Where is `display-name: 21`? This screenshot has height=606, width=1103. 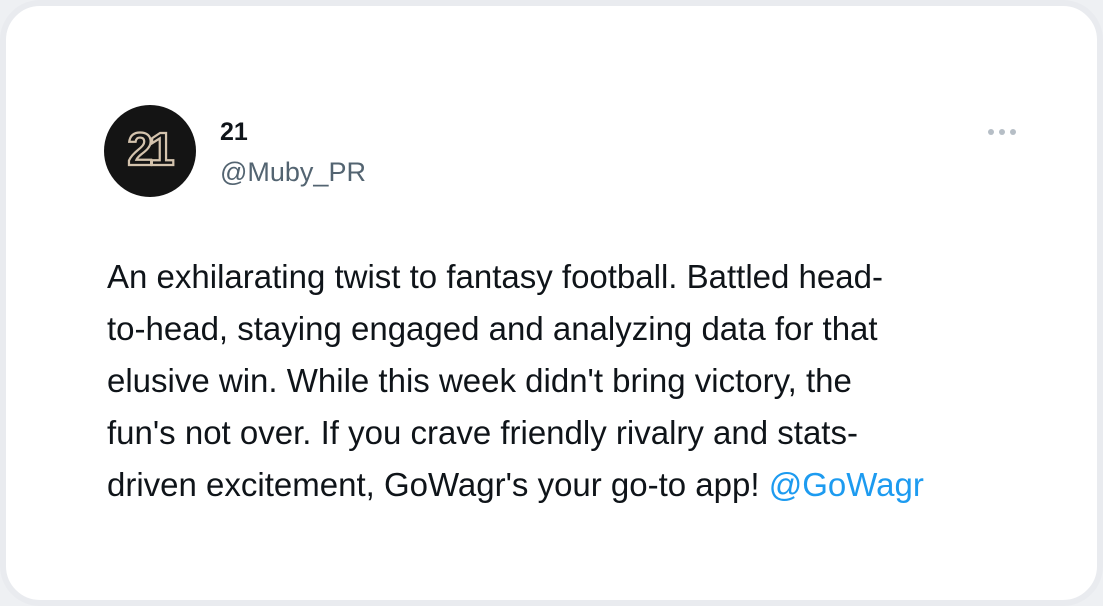 display-name: 21 is located at coordinates (234, 132).